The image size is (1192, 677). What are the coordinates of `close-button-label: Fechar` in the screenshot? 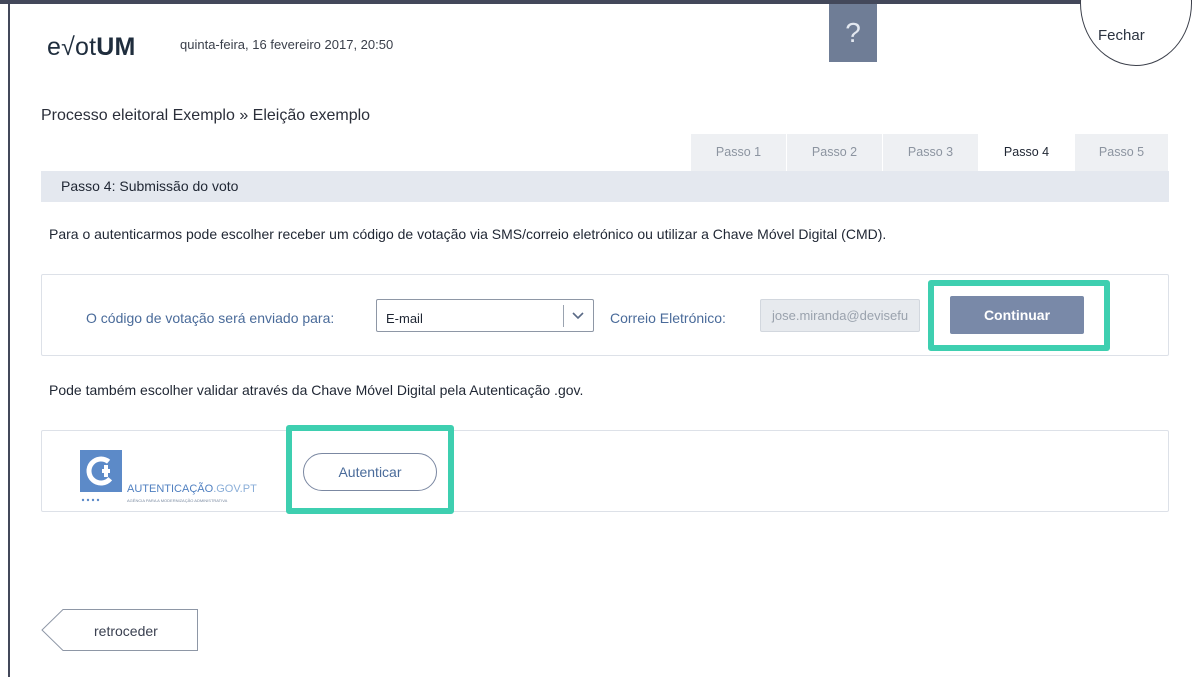 It's located at (1121, 35).